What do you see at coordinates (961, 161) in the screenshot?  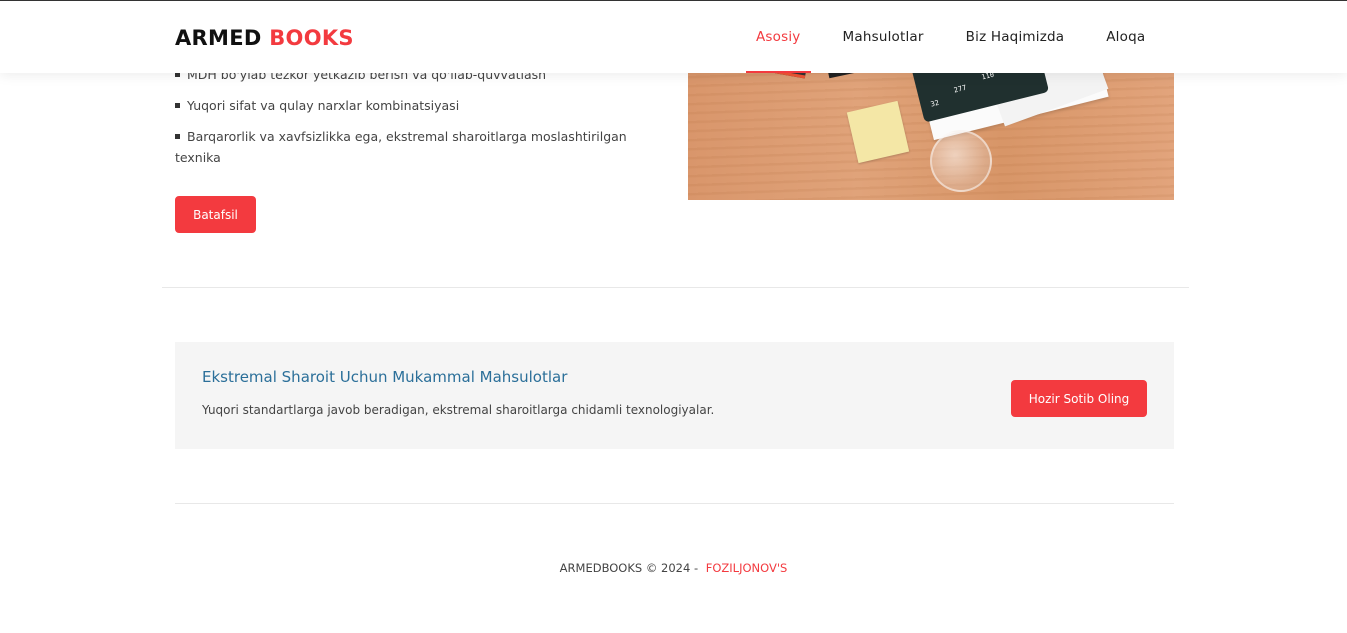 I see `glass` at bounding box center [961, 161].